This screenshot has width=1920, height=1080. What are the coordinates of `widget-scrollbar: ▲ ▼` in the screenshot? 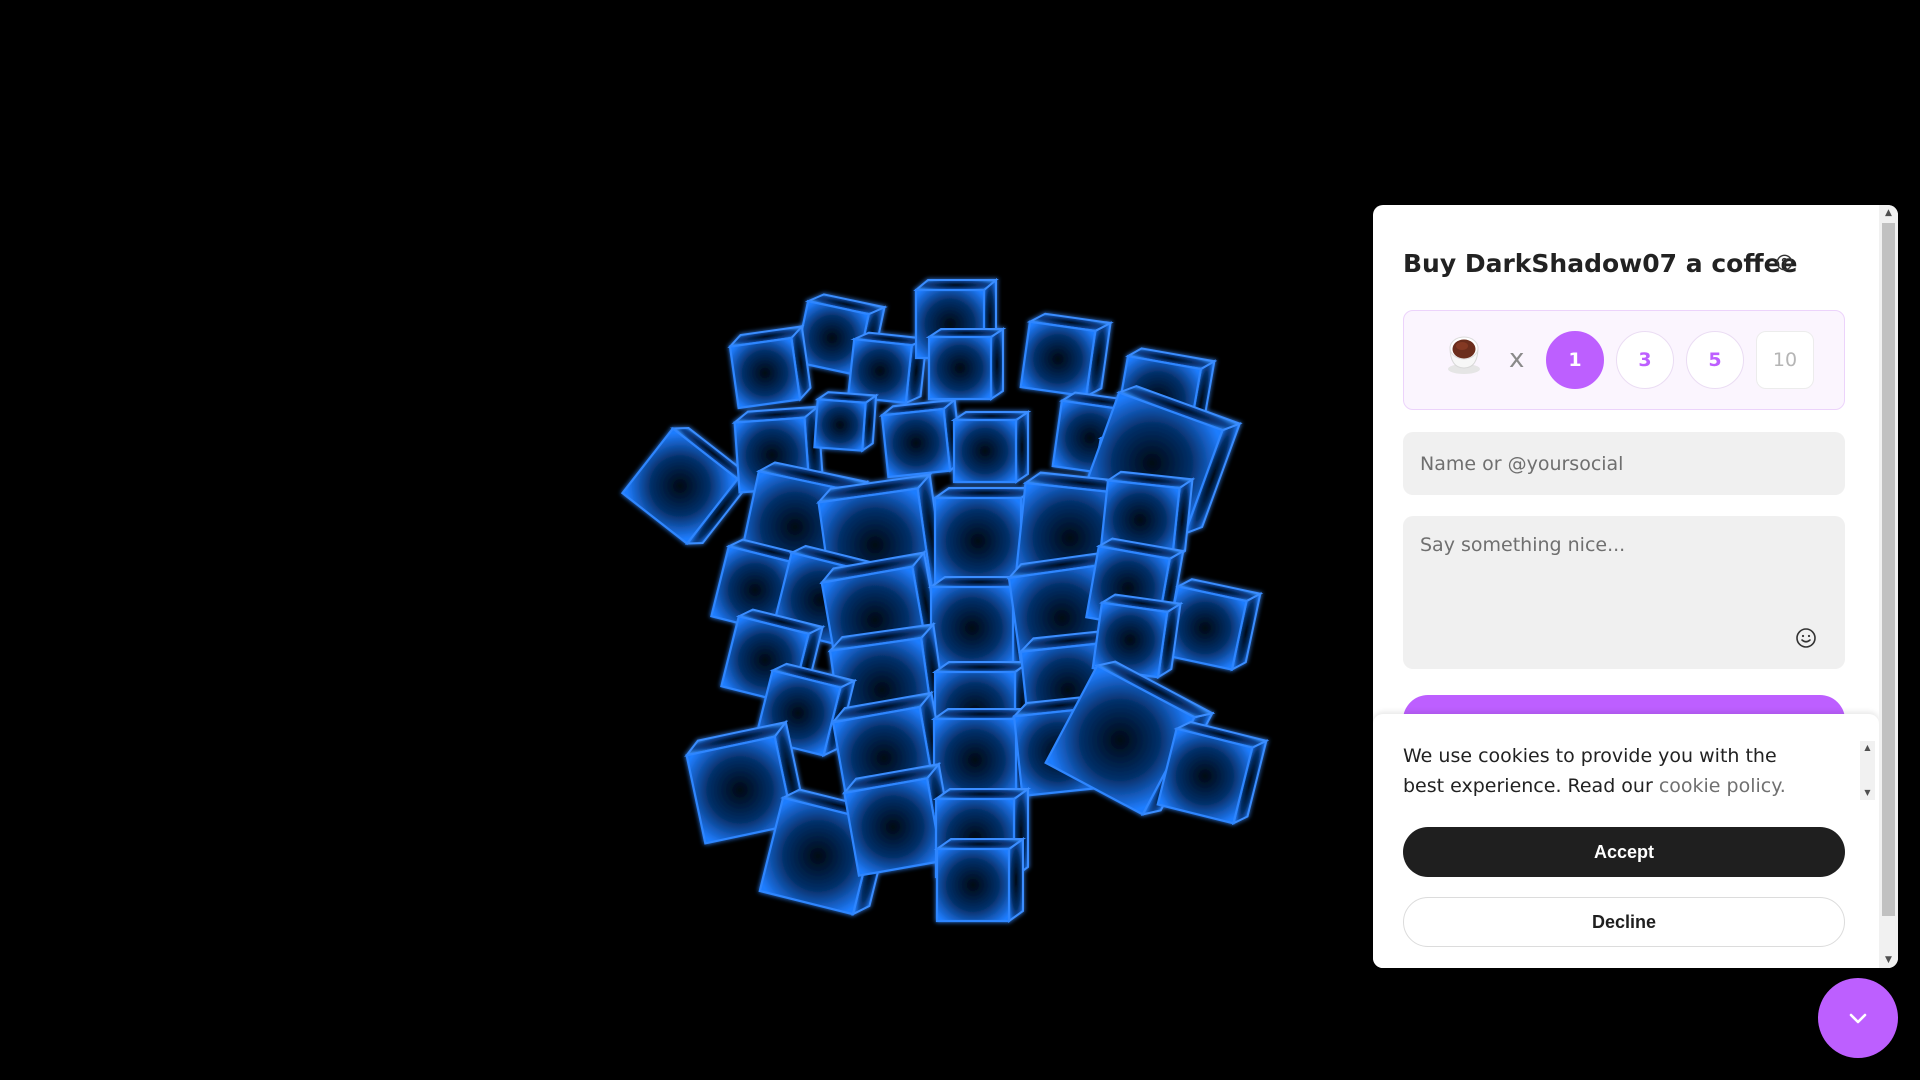 It's located at (1888, 586).